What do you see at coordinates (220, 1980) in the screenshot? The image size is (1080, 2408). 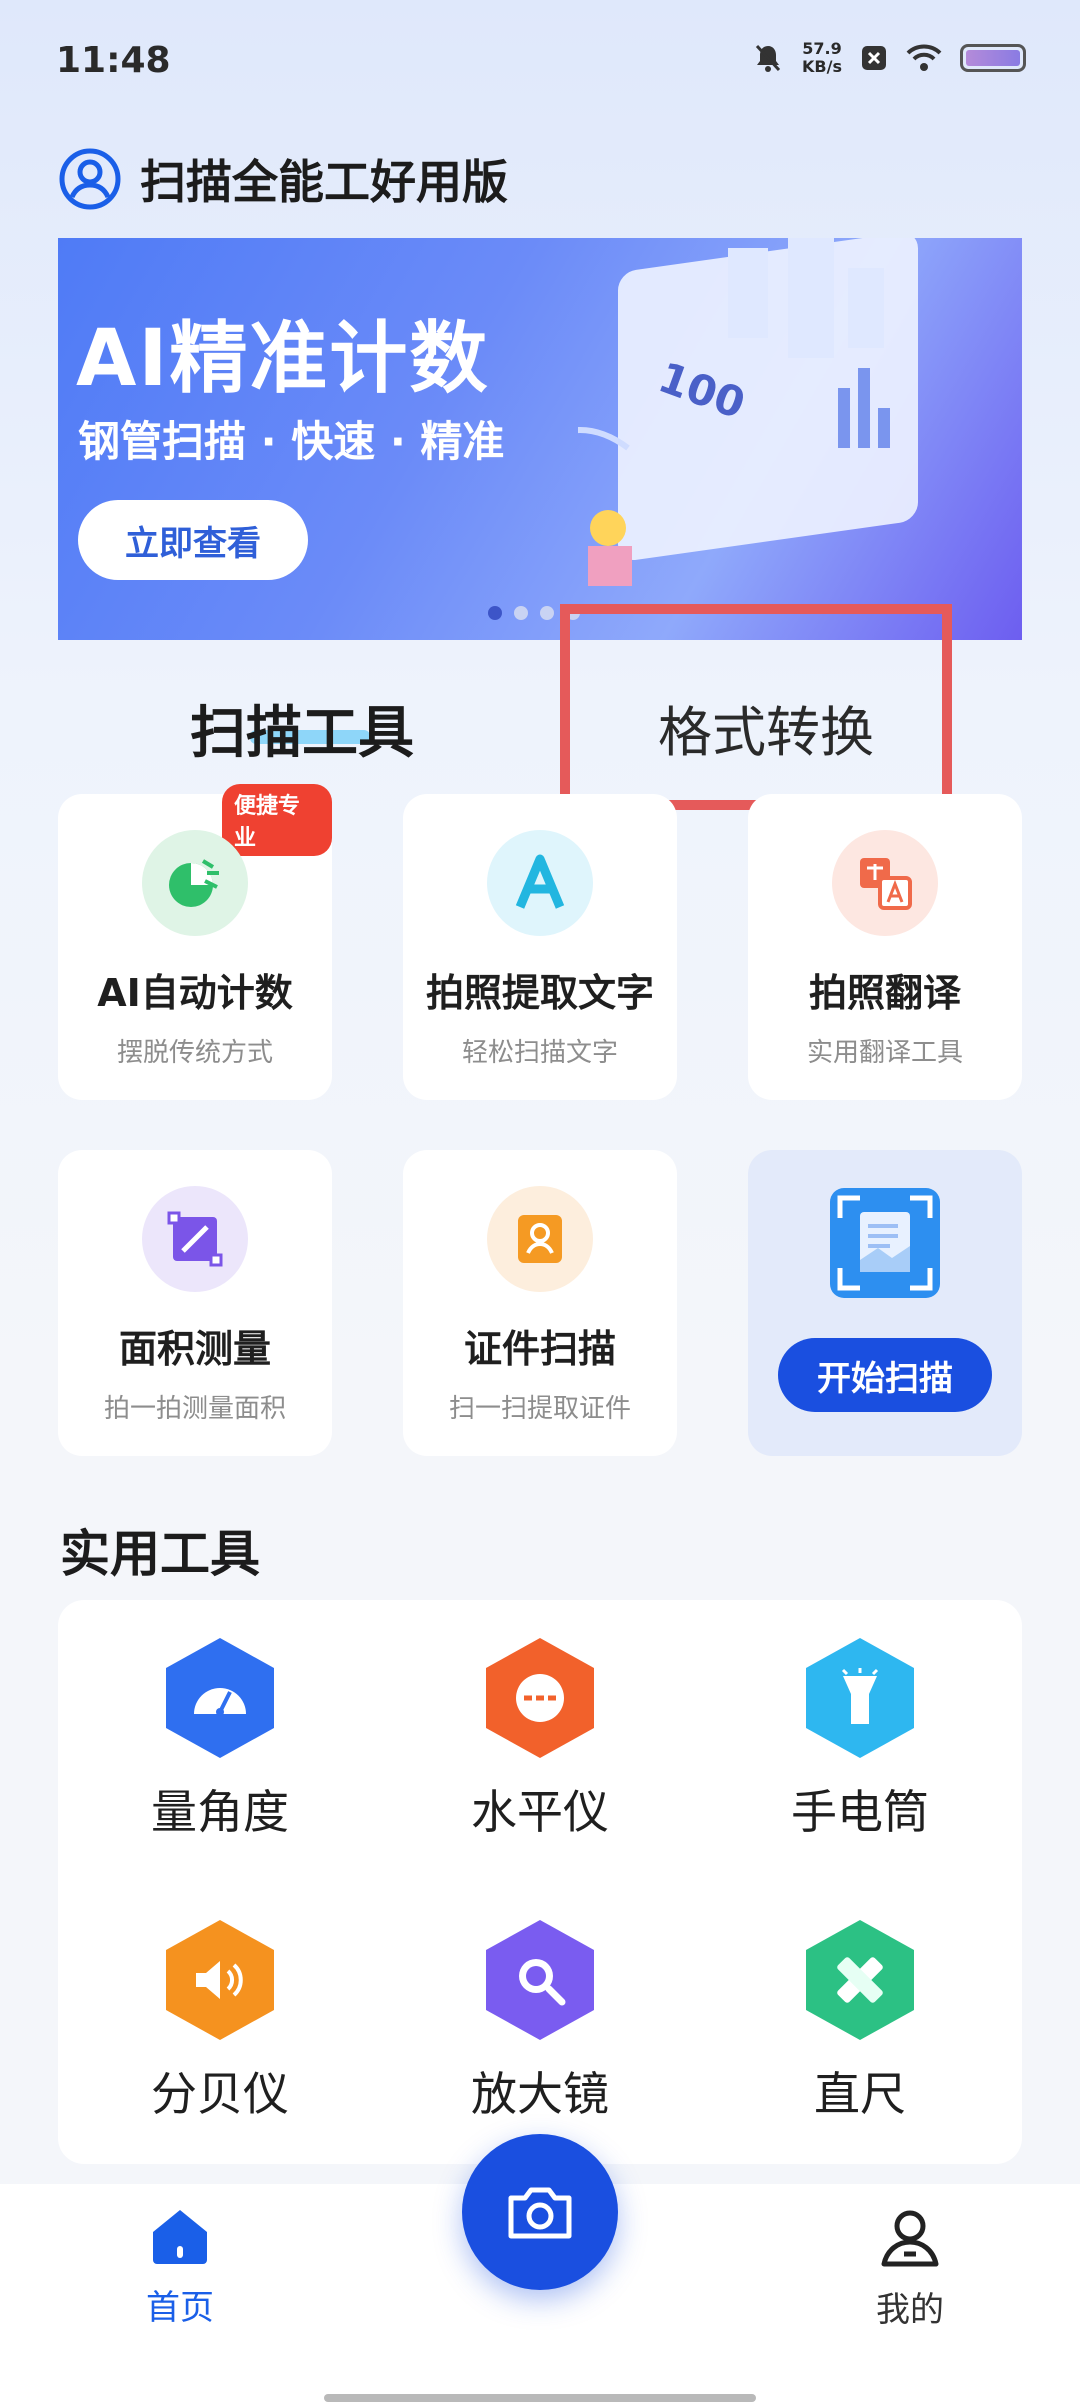 I see `speaker-icon` at bounding box center [220, 1980].